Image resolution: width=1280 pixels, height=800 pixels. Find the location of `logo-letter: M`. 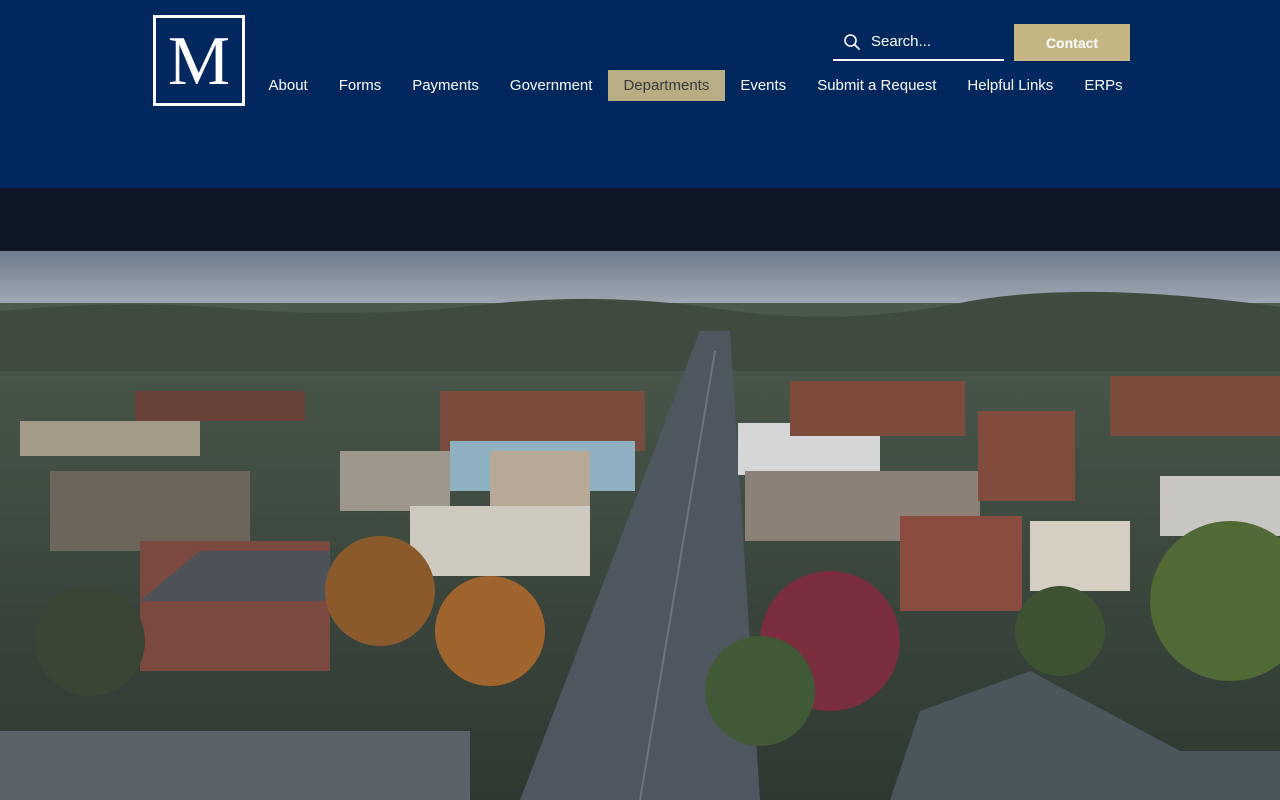

logo-letter: M is located at coordinates (199, 61).